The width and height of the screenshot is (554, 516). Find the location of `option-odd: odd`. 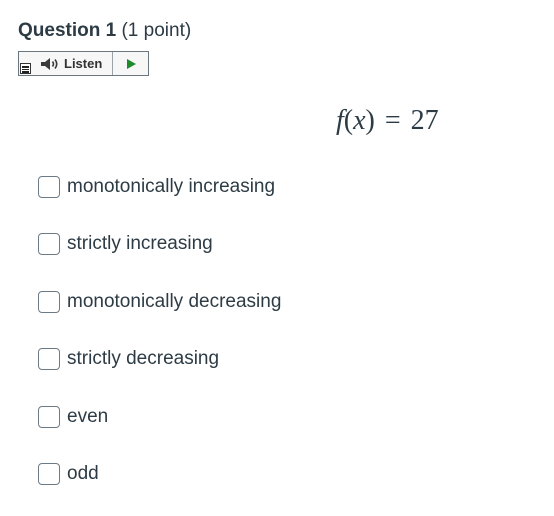

option-odd: odd is located at coordinates (68, 474).